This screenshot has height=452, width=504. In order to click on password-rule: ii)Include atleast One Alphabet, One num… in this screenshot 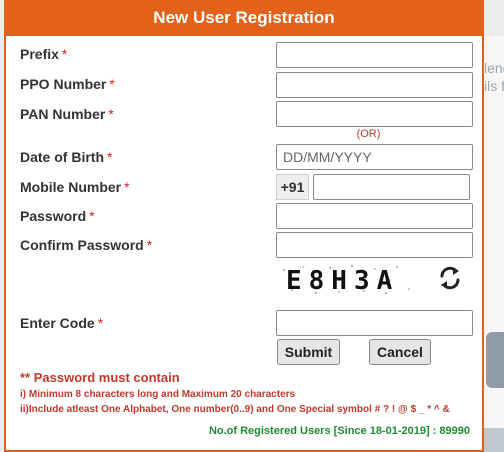, I will do `click(235, 409)`.